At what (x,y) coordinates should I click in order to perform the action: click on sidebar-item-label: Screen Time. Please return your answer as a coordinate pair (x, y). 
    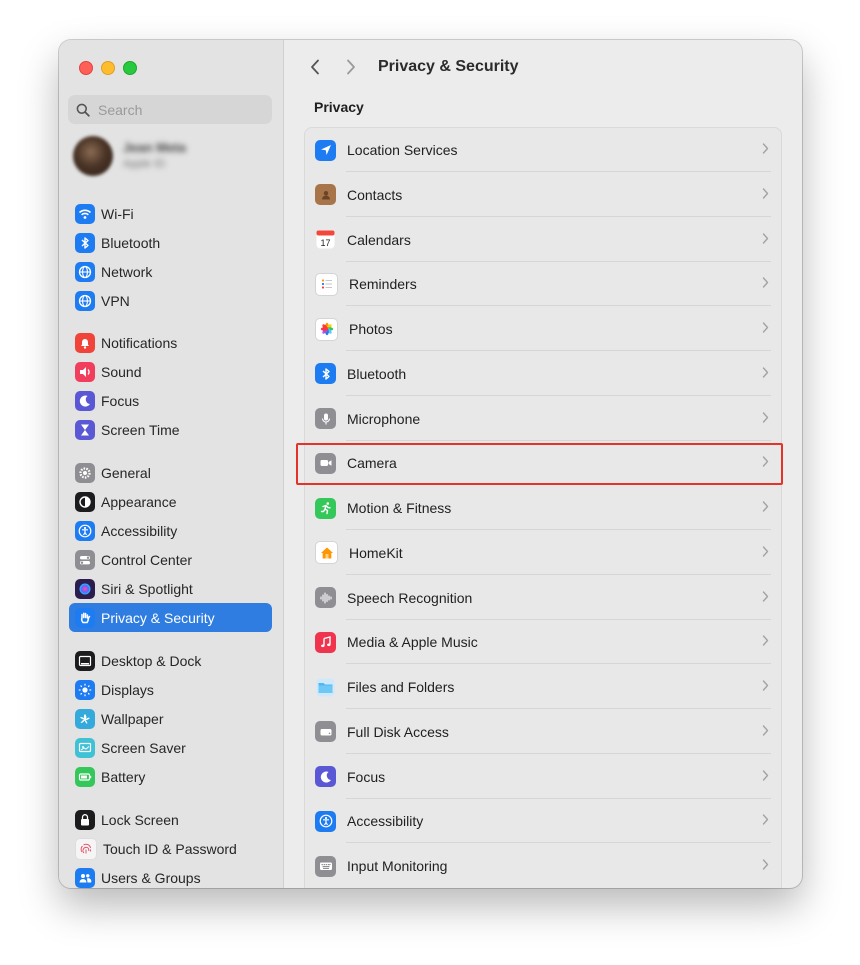
    Looking at the image, I should click on (140, 429).